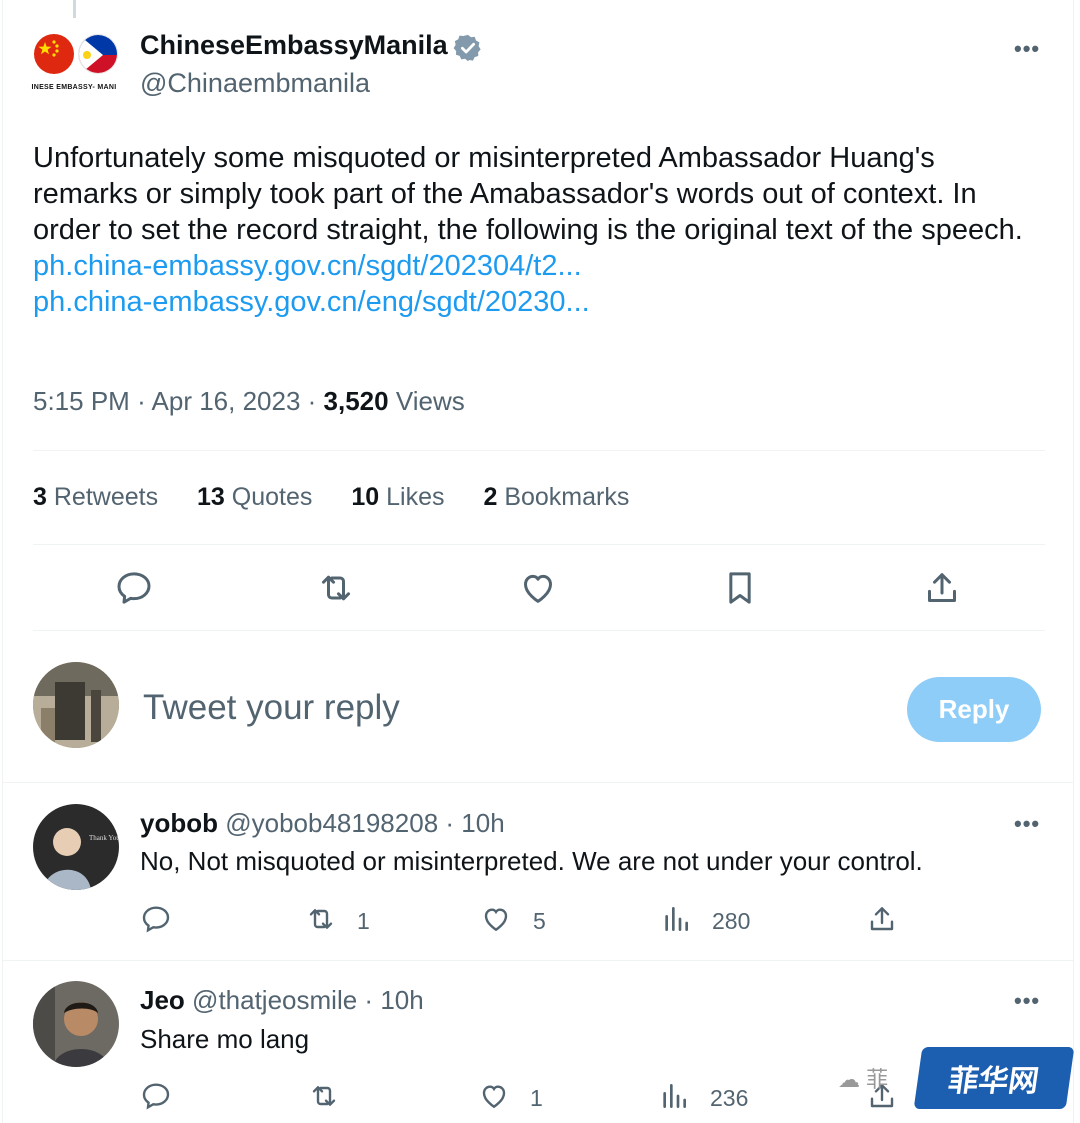  I want to click on watermark-logo: 菲华网, so click(994, 1078).